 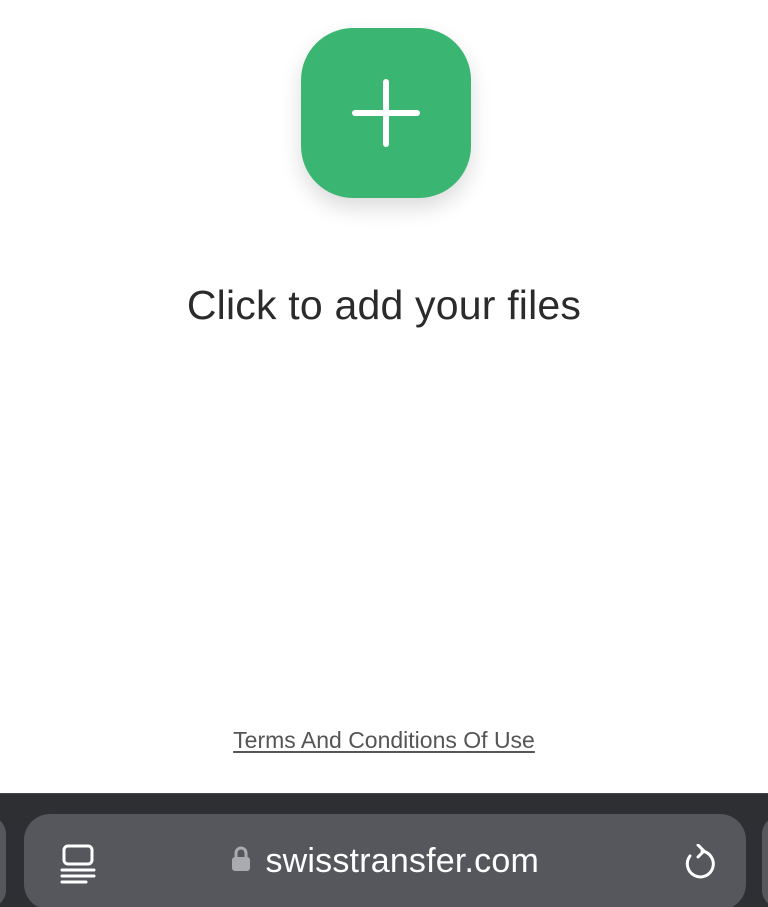 What do you see at coordinates (700, 863) in the screenshot?
I see `reload-icon` at bounding box center [700, 863].